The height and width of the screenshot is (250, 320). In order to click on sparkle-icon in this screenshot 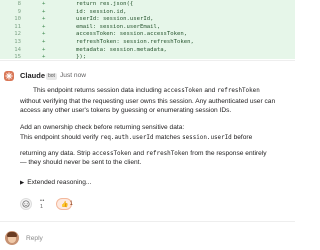, I will do `click(9, 76)`.